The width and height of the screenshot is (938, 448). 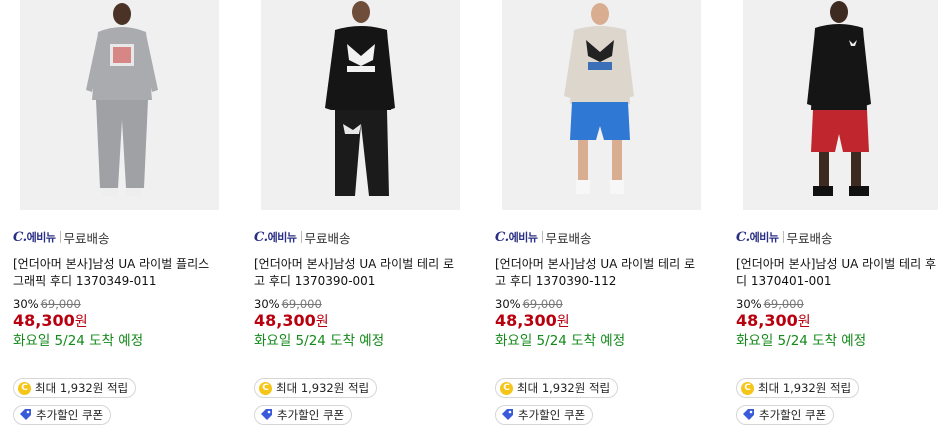 What do you see at coordinates (357, 273) in the screenshot?
I see `product-title: [언더아머 본사]남성 UA 라이벌 테리 로고 후디 1370390-001` at bounding box center [357, 273].